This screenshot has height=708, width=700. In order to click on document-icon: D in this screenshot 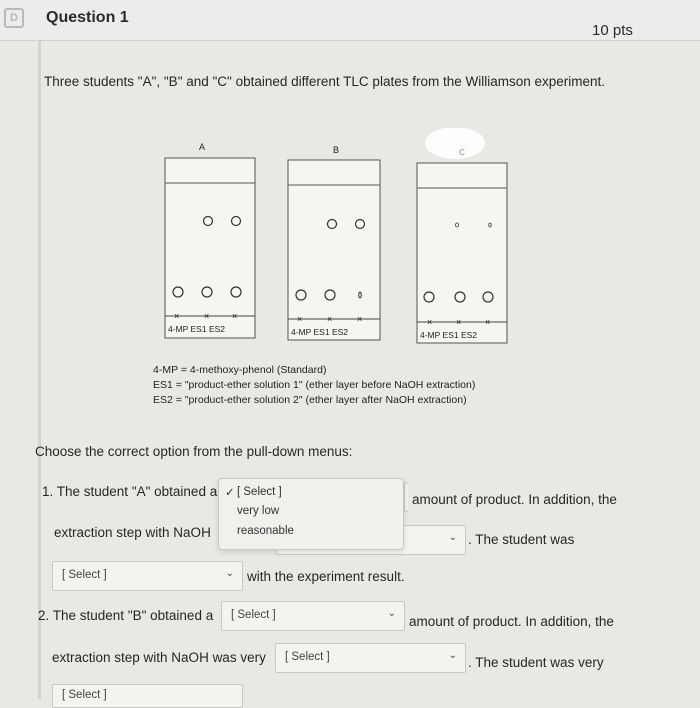, I will do `click(14, 18)`.